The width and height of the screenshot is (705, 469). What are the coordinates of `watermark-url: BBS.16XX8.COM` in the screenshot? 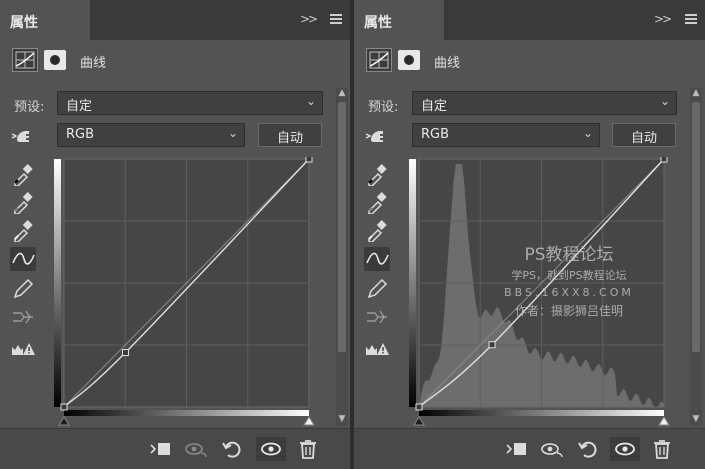 It's located at (569, 292).